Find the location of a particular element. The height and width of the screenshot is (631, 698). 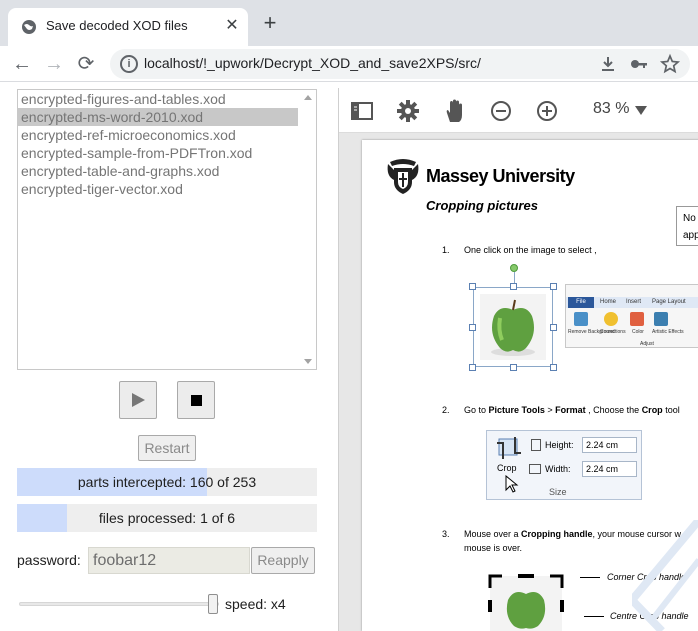

university-name: Massey University is located at coordinates (500, 176).